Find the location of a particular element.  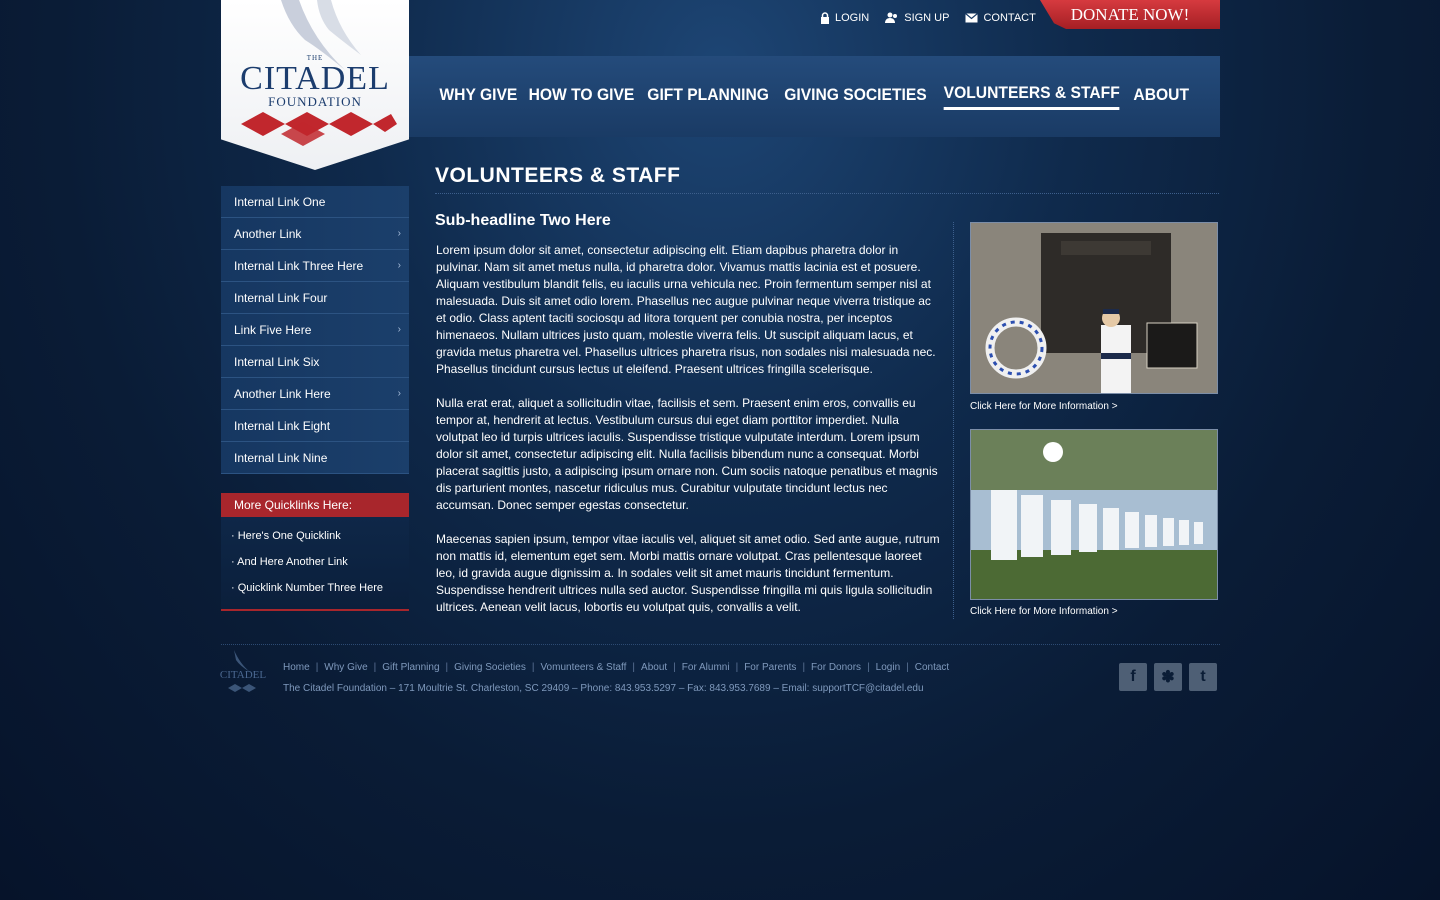

footer-link-giving-societies: Giving Societies is located at coordinates (490, 667).